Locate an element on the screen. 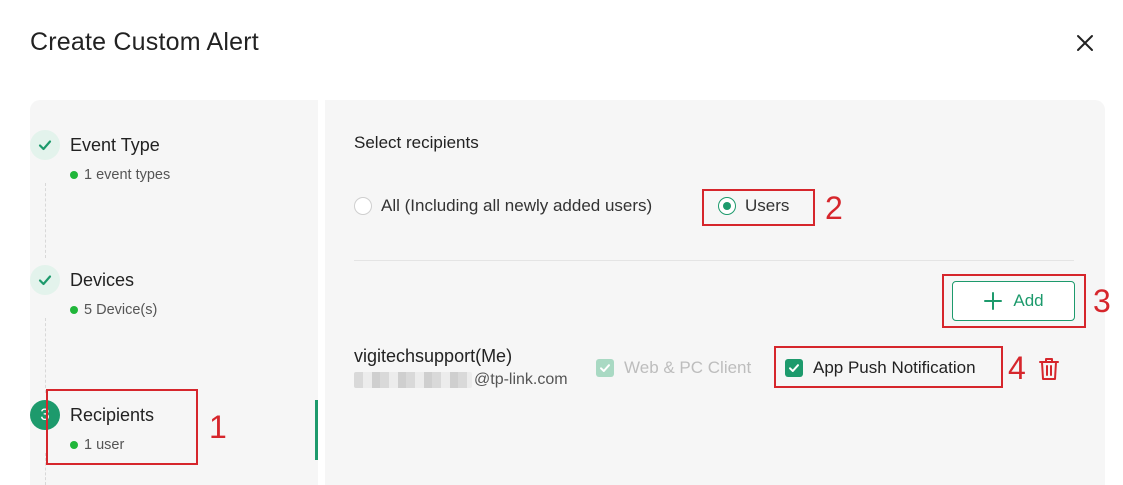 This screenshot has height=485, width=1123. radio-button is located at coordinates (363, 206).